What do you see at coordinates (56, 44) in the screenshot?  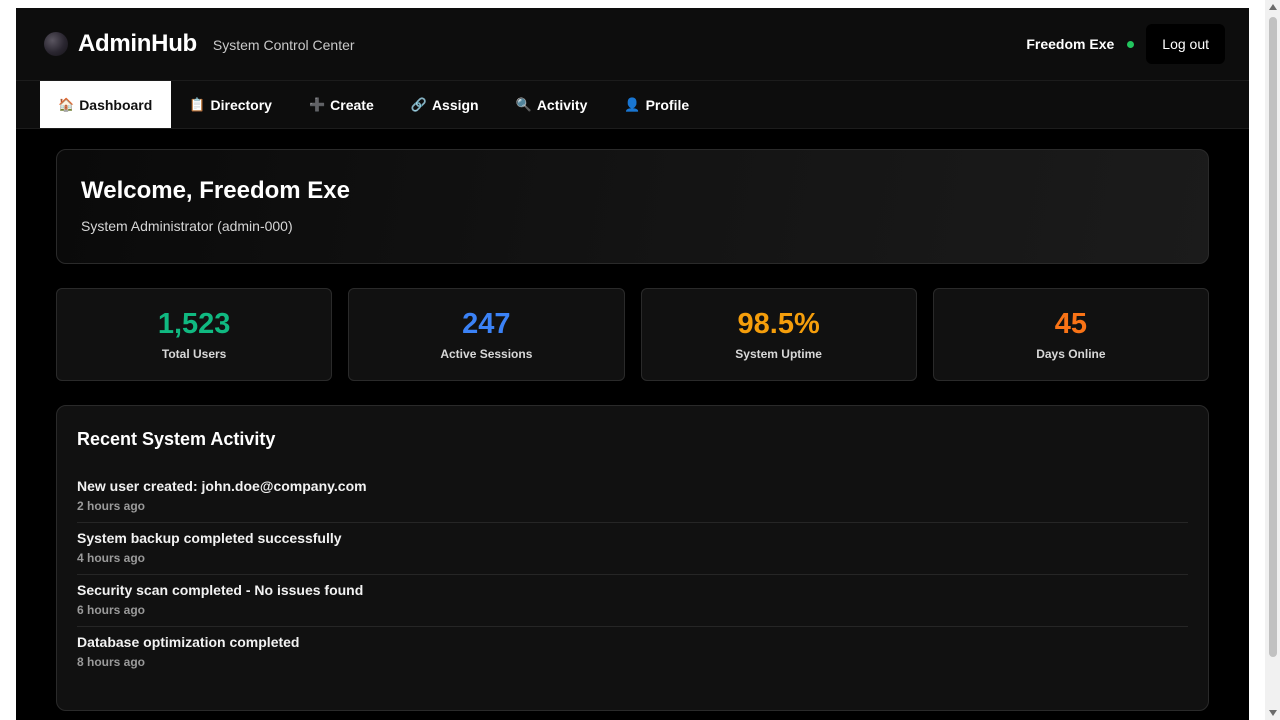 I see `logo-icon` at bounding box center [56, 44].